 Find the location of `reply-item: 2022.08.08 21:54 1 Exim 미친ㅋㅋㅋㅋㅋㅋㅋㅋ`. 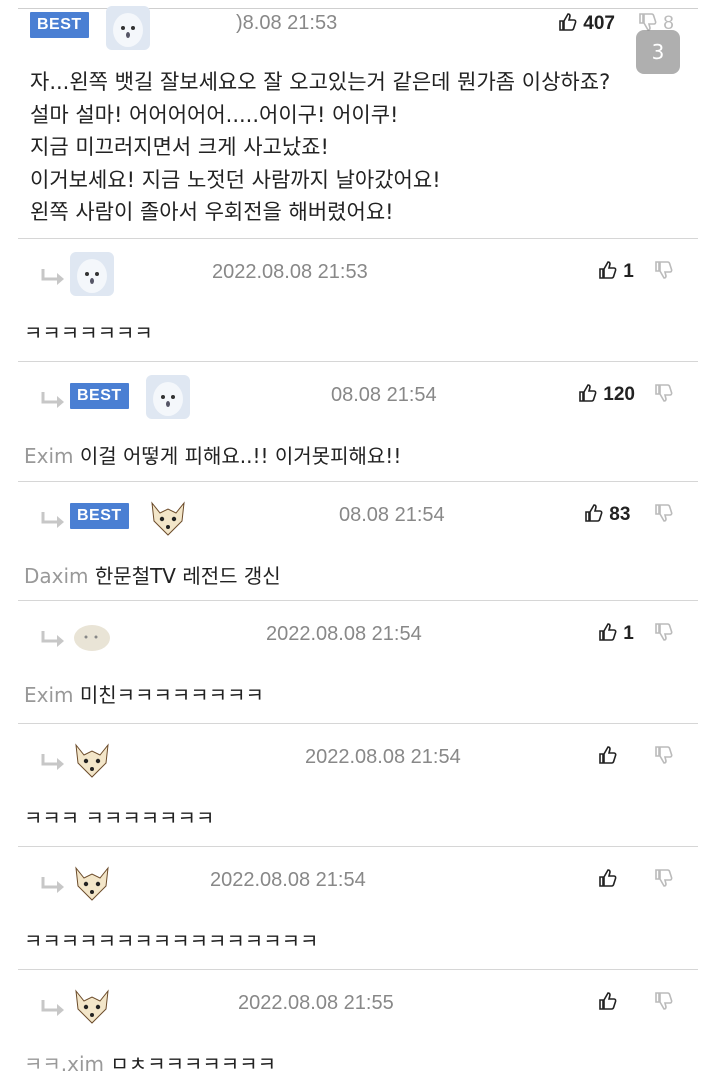

reply-item: 2022.08.08 21:54 1 Exim 미친ㅋㅋㅋㅋㅋㅋㅋㅋ is located at coordinates (358, 662).